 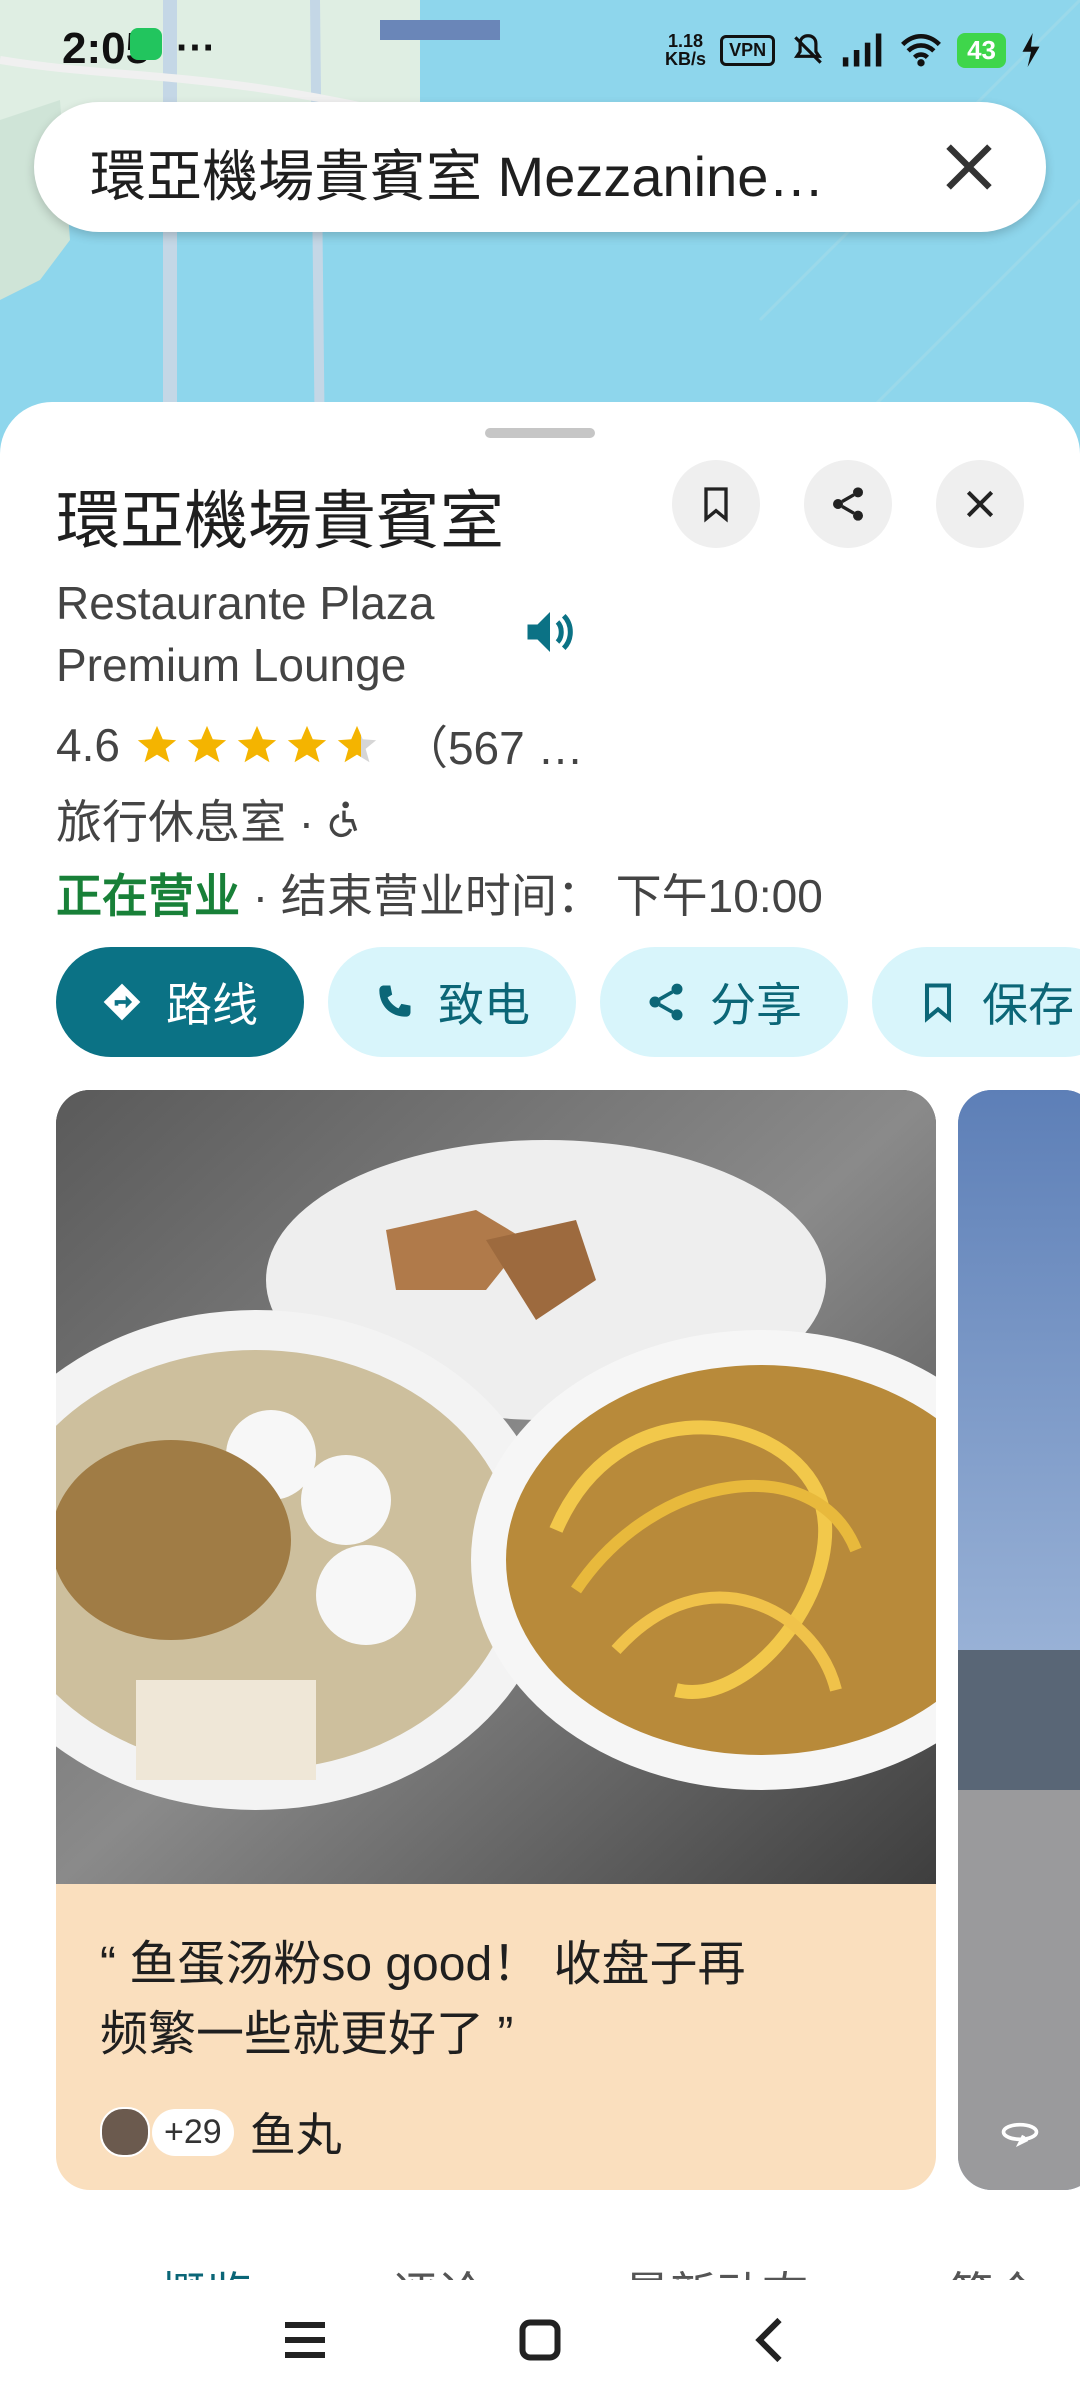 What do you see at coordinates (921, 50) in the screenshot?
I see `wifi-icon` at bounding box center [921, 50].